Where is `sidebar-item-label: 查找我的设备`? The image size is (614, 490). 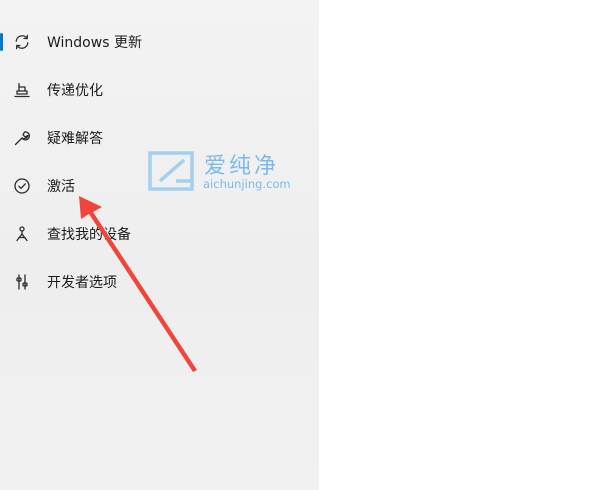
sidebar-item-label: 查找我的设备 is located at coordinates (89, 235).